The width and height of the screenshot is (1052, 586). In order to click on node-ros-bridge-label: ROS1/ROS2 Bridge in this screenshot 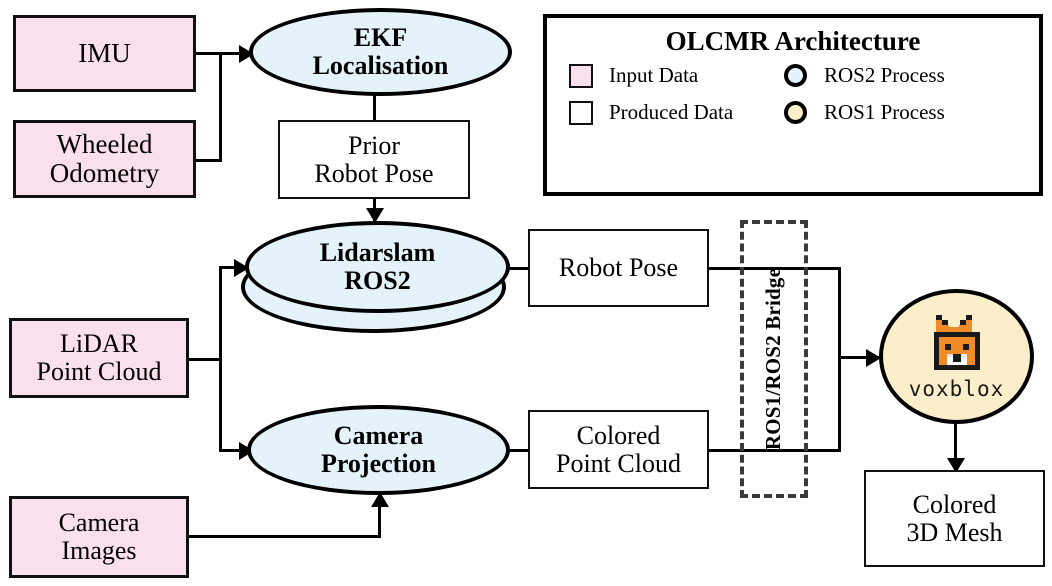, I will do `click(773, 359)`.